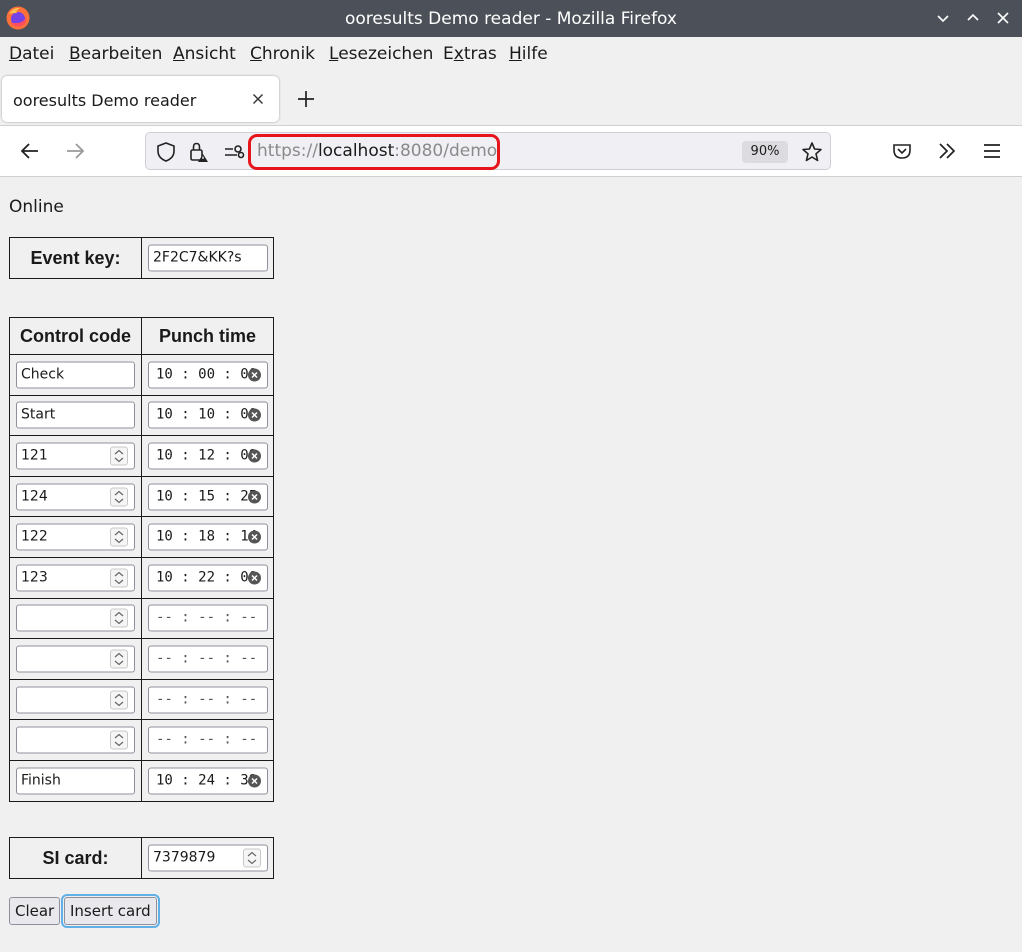  Describe the element at coordinates (141, 456) in the screenshot. I see `punch-row: 121 10 : 12 : 09` at that location.